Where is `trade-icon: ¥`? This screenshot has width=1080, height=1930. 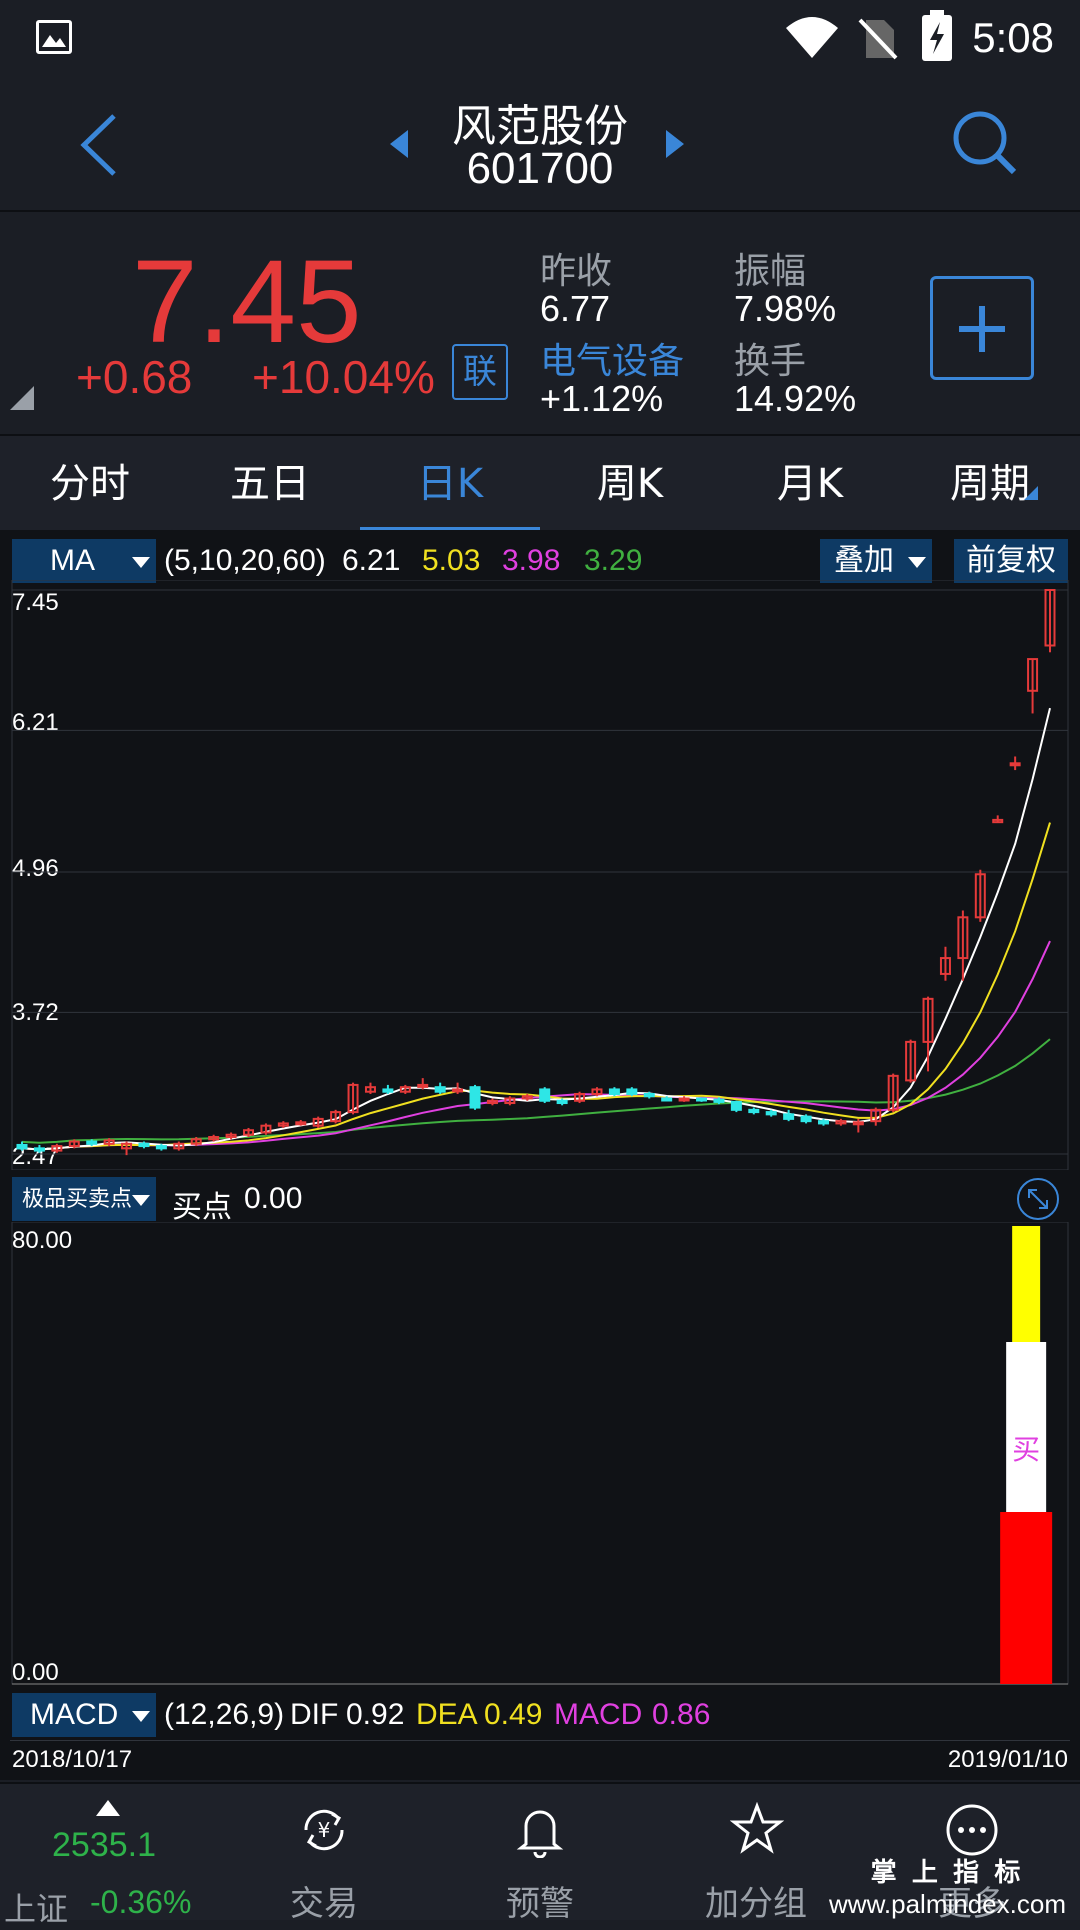
trade-icon: ¥ is located at coordinates (324, 1830).